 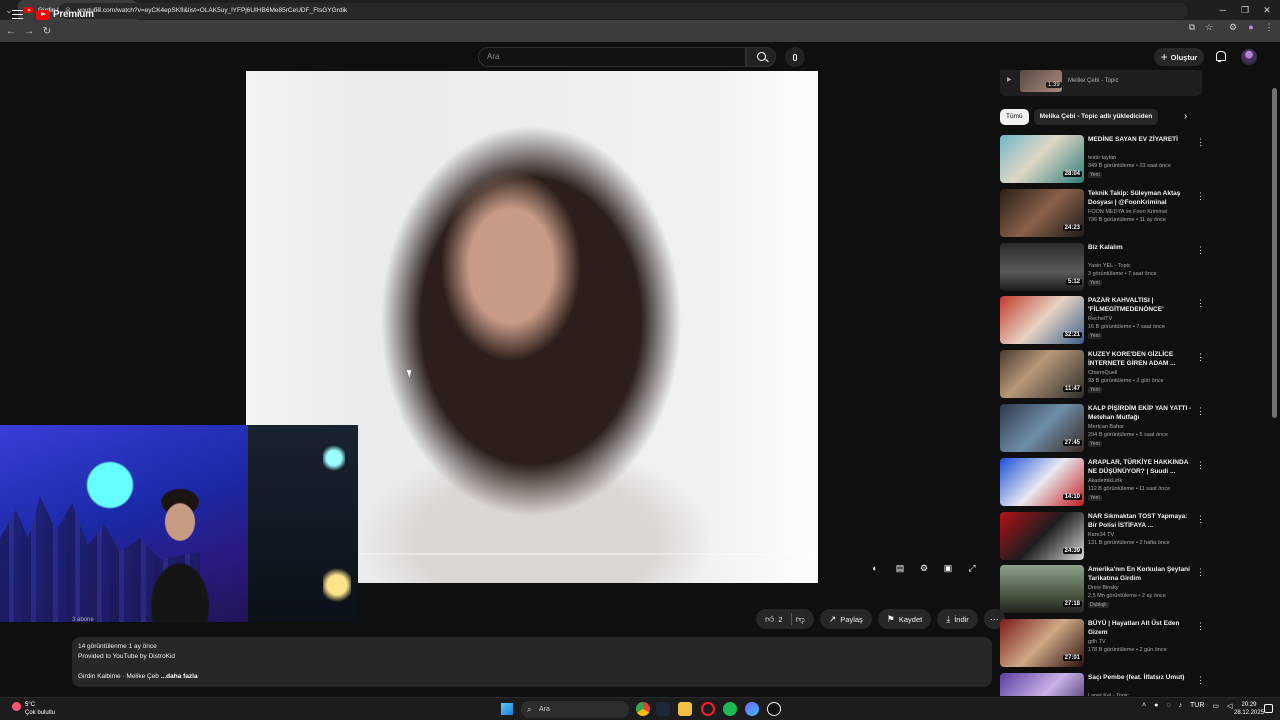 What do you see at coordinates (1249, 709) in the screenshot?
I see `taskbar-clock: 20:29 28.12.2025` at bounding box center [1249, 709].